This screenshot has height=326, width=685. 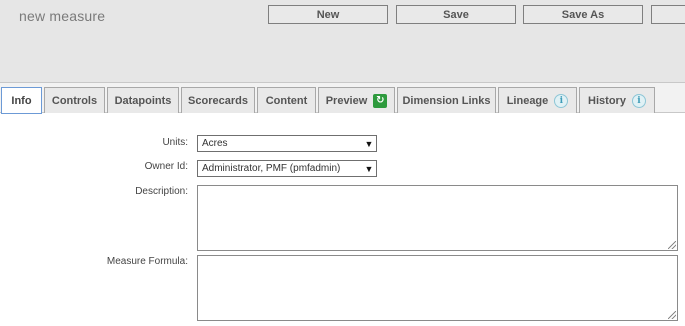 I want to click on tab-label: Content, so click(x=286, y=100).